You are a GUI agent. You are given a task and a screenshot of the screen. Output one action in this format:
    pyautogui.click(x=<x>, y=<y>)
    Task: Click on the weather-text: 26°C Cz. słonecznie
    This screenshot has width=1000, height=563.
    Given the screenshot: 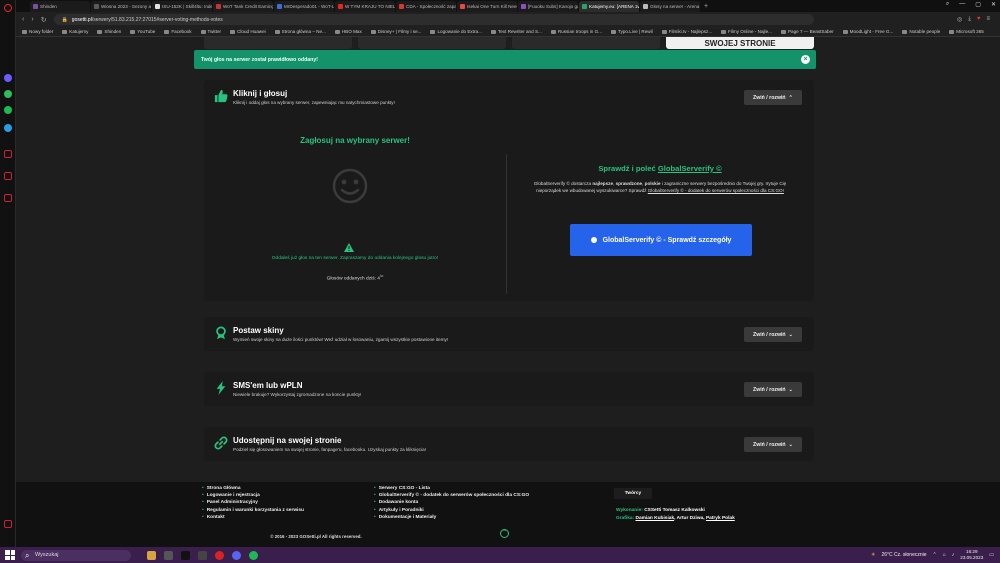 What is the action you would take?
    pyautogui.click(x=903, y=555)
    